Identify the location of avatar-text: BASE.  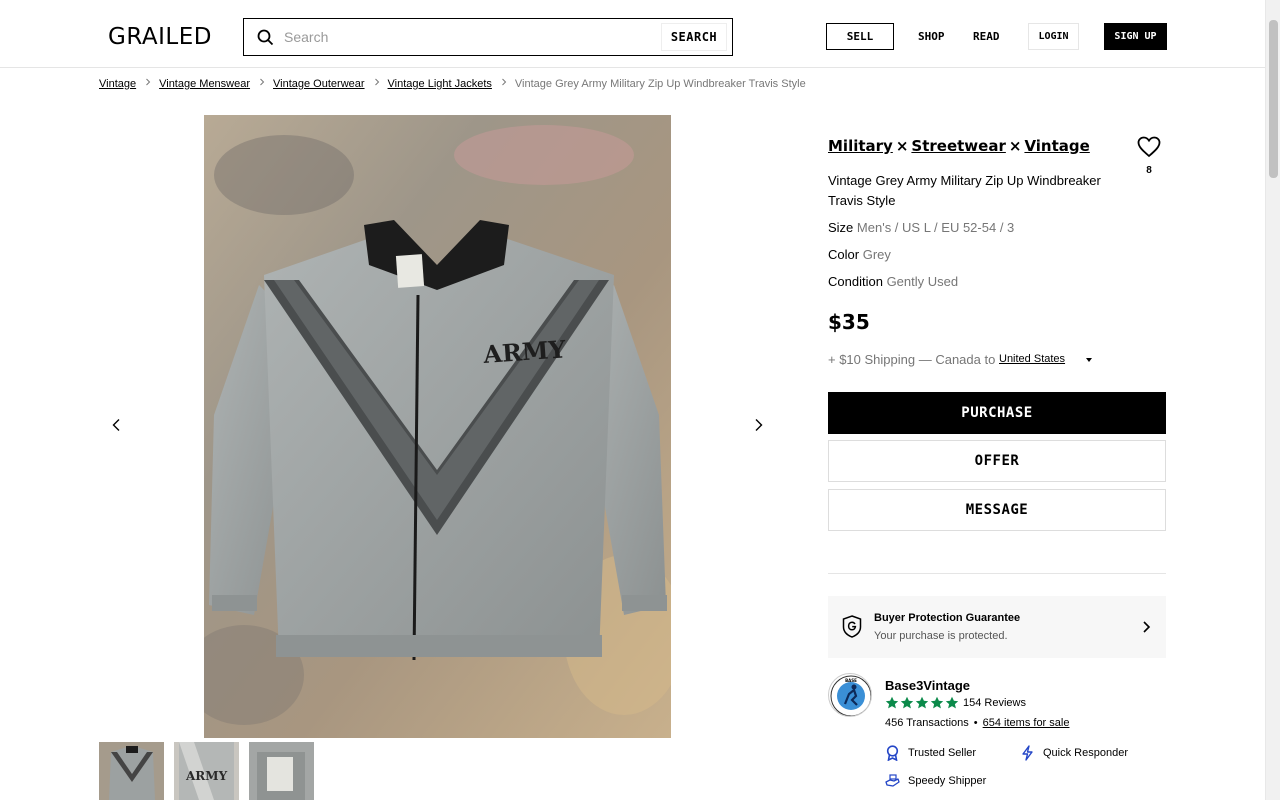
(851, 680).